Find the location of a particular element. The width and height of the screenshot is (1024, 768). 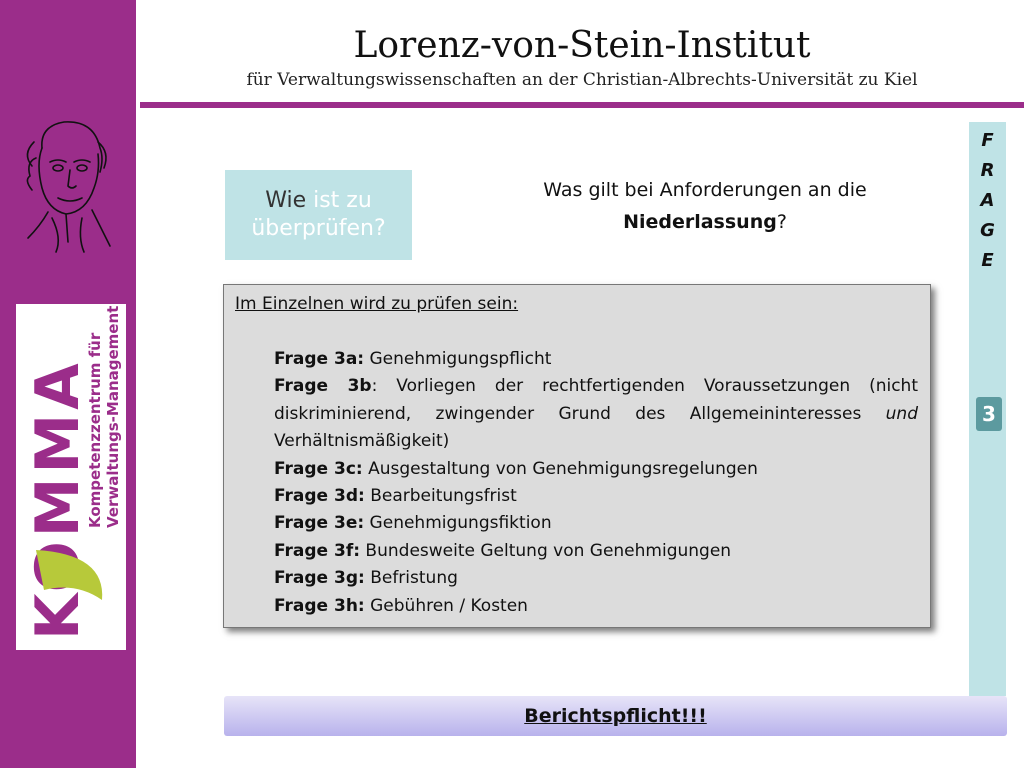

item-text: Genehmigungsfiktion is located at coordinates (458, 523).